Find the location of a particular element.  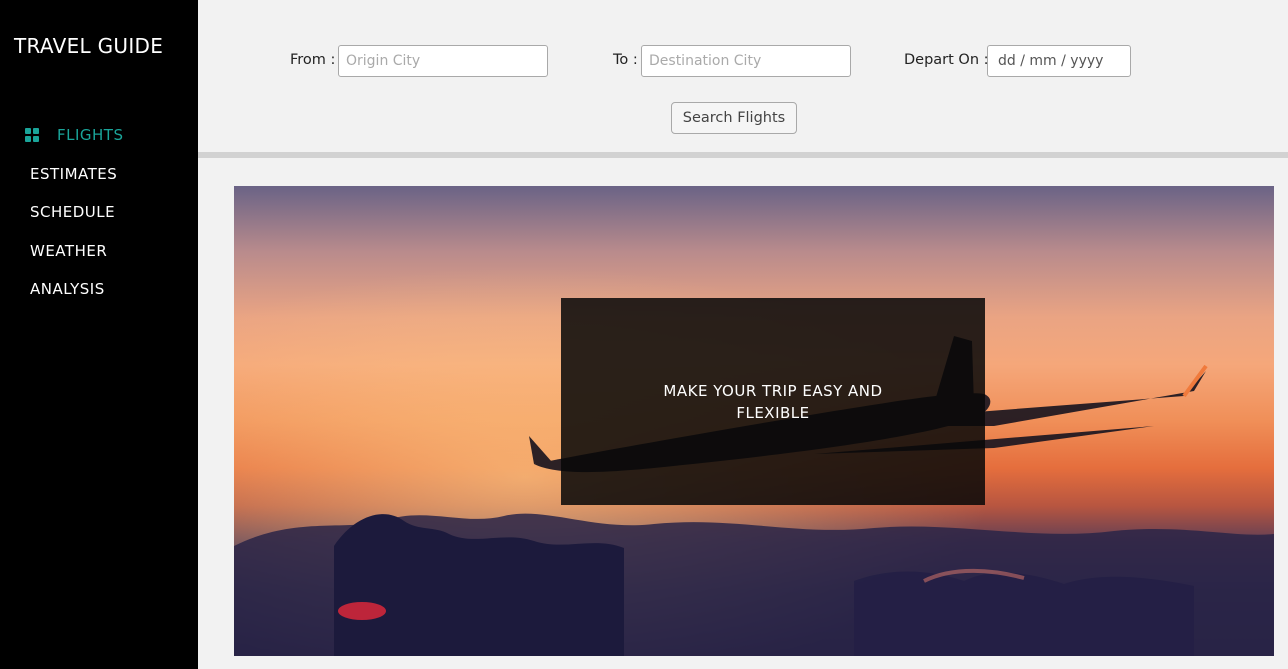

hero-tagline: MAKE YOUR TRIP EASY AND FLEXIBLE is located at coordinates (773, 401).